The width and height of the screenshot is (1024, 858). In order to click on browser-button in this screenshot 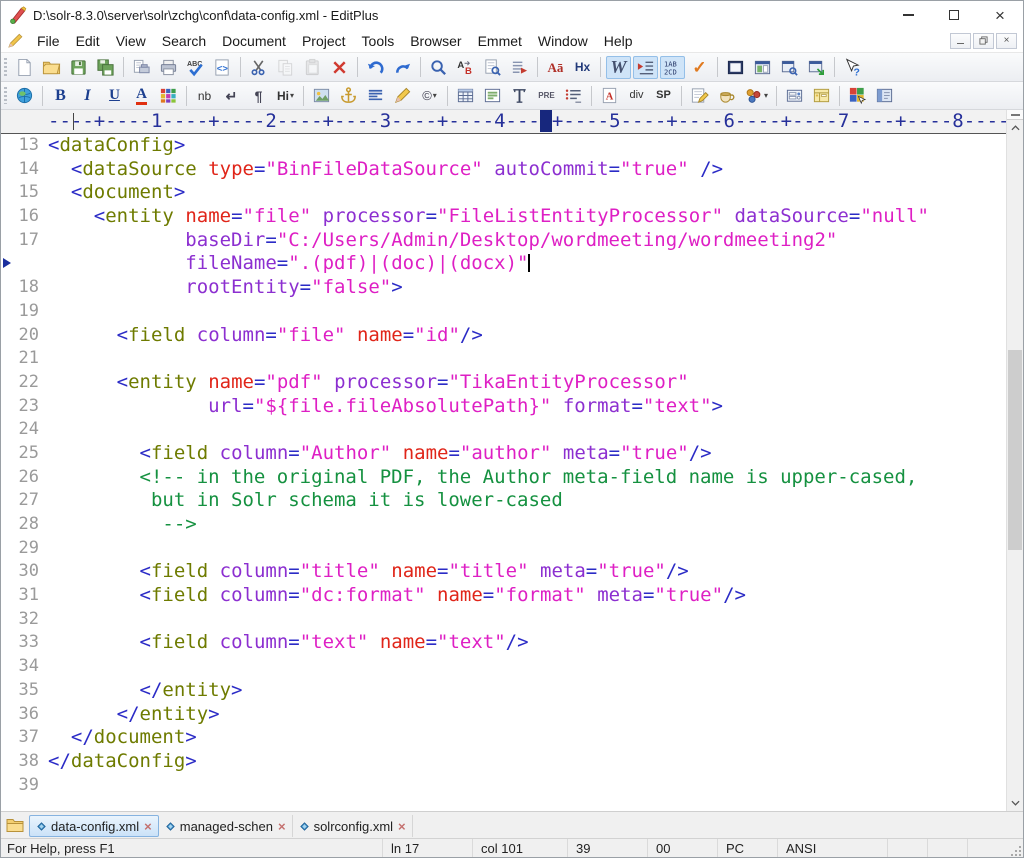, I will do `click(24, 95)`.